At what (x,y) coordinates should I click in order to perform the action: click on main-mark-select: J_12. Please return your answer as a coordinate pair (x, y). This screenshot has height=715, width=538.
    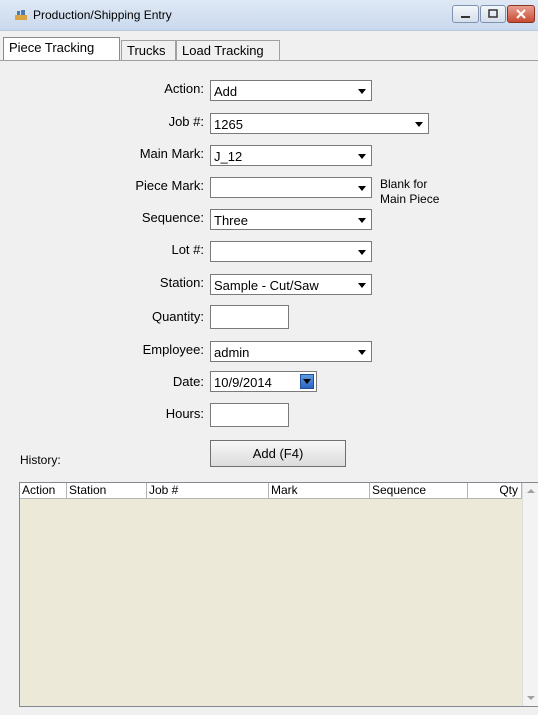
    Looking at the image, I should click on (291, 155).